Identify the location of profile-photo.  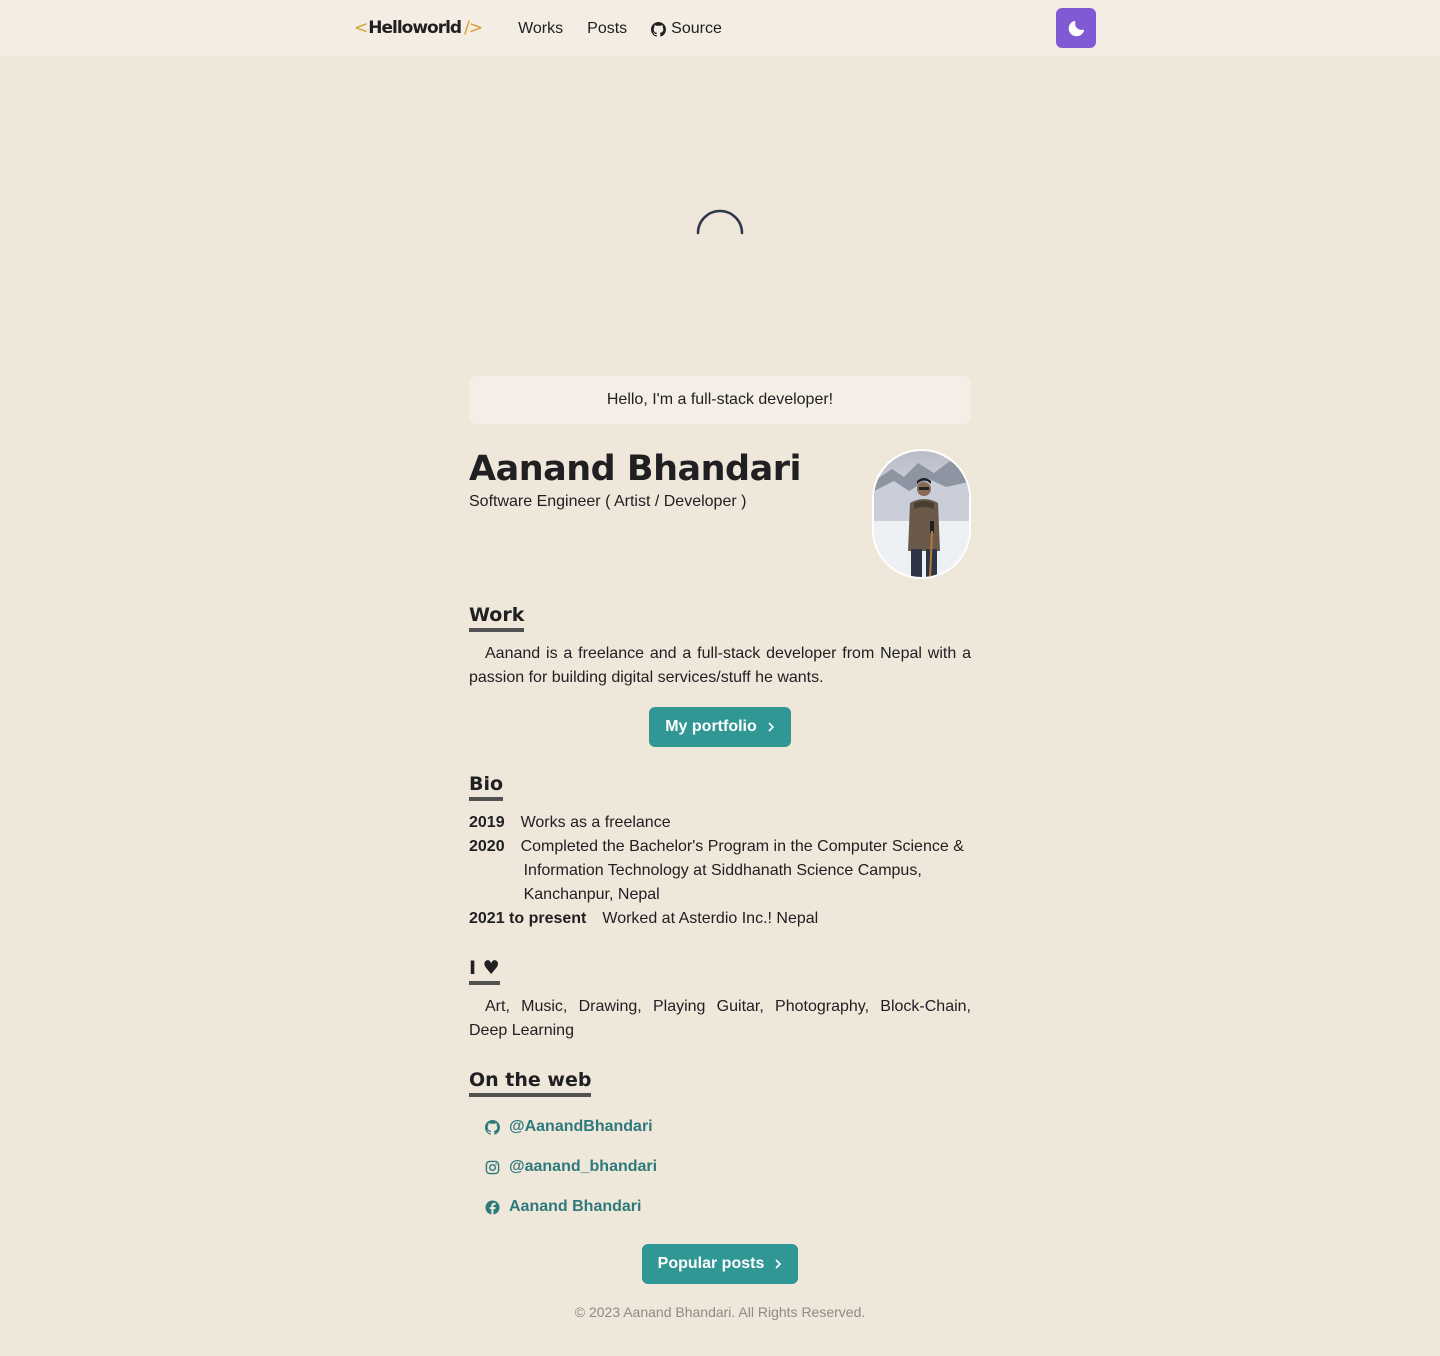
(921, 514).